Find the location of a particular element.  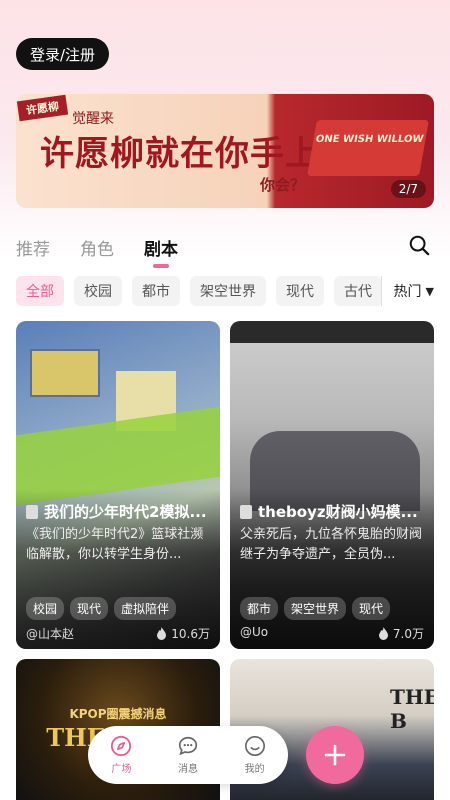

nav-label: 广场 is located at coordinates (121, 769).